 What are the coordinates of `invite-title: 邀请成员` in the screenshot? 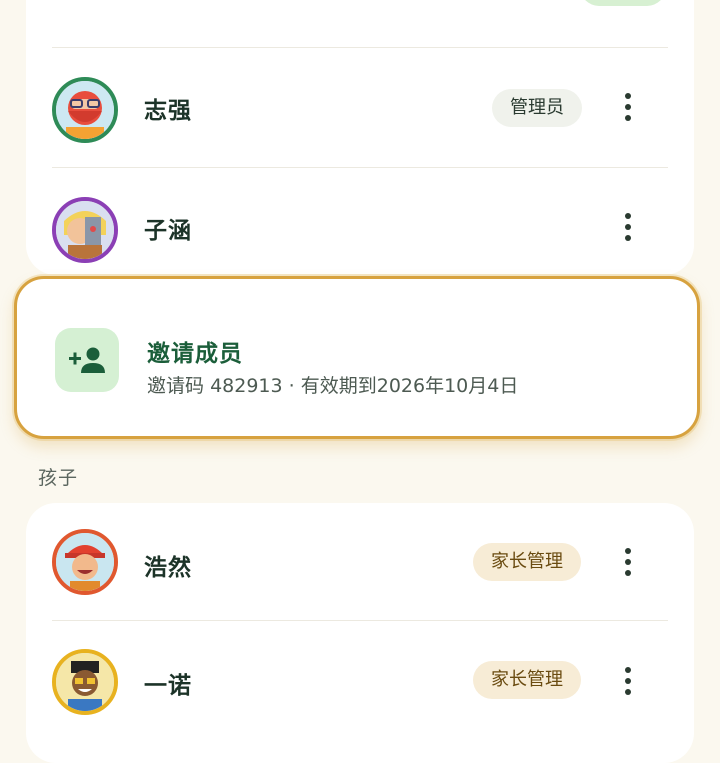 It's located at (195, 354).